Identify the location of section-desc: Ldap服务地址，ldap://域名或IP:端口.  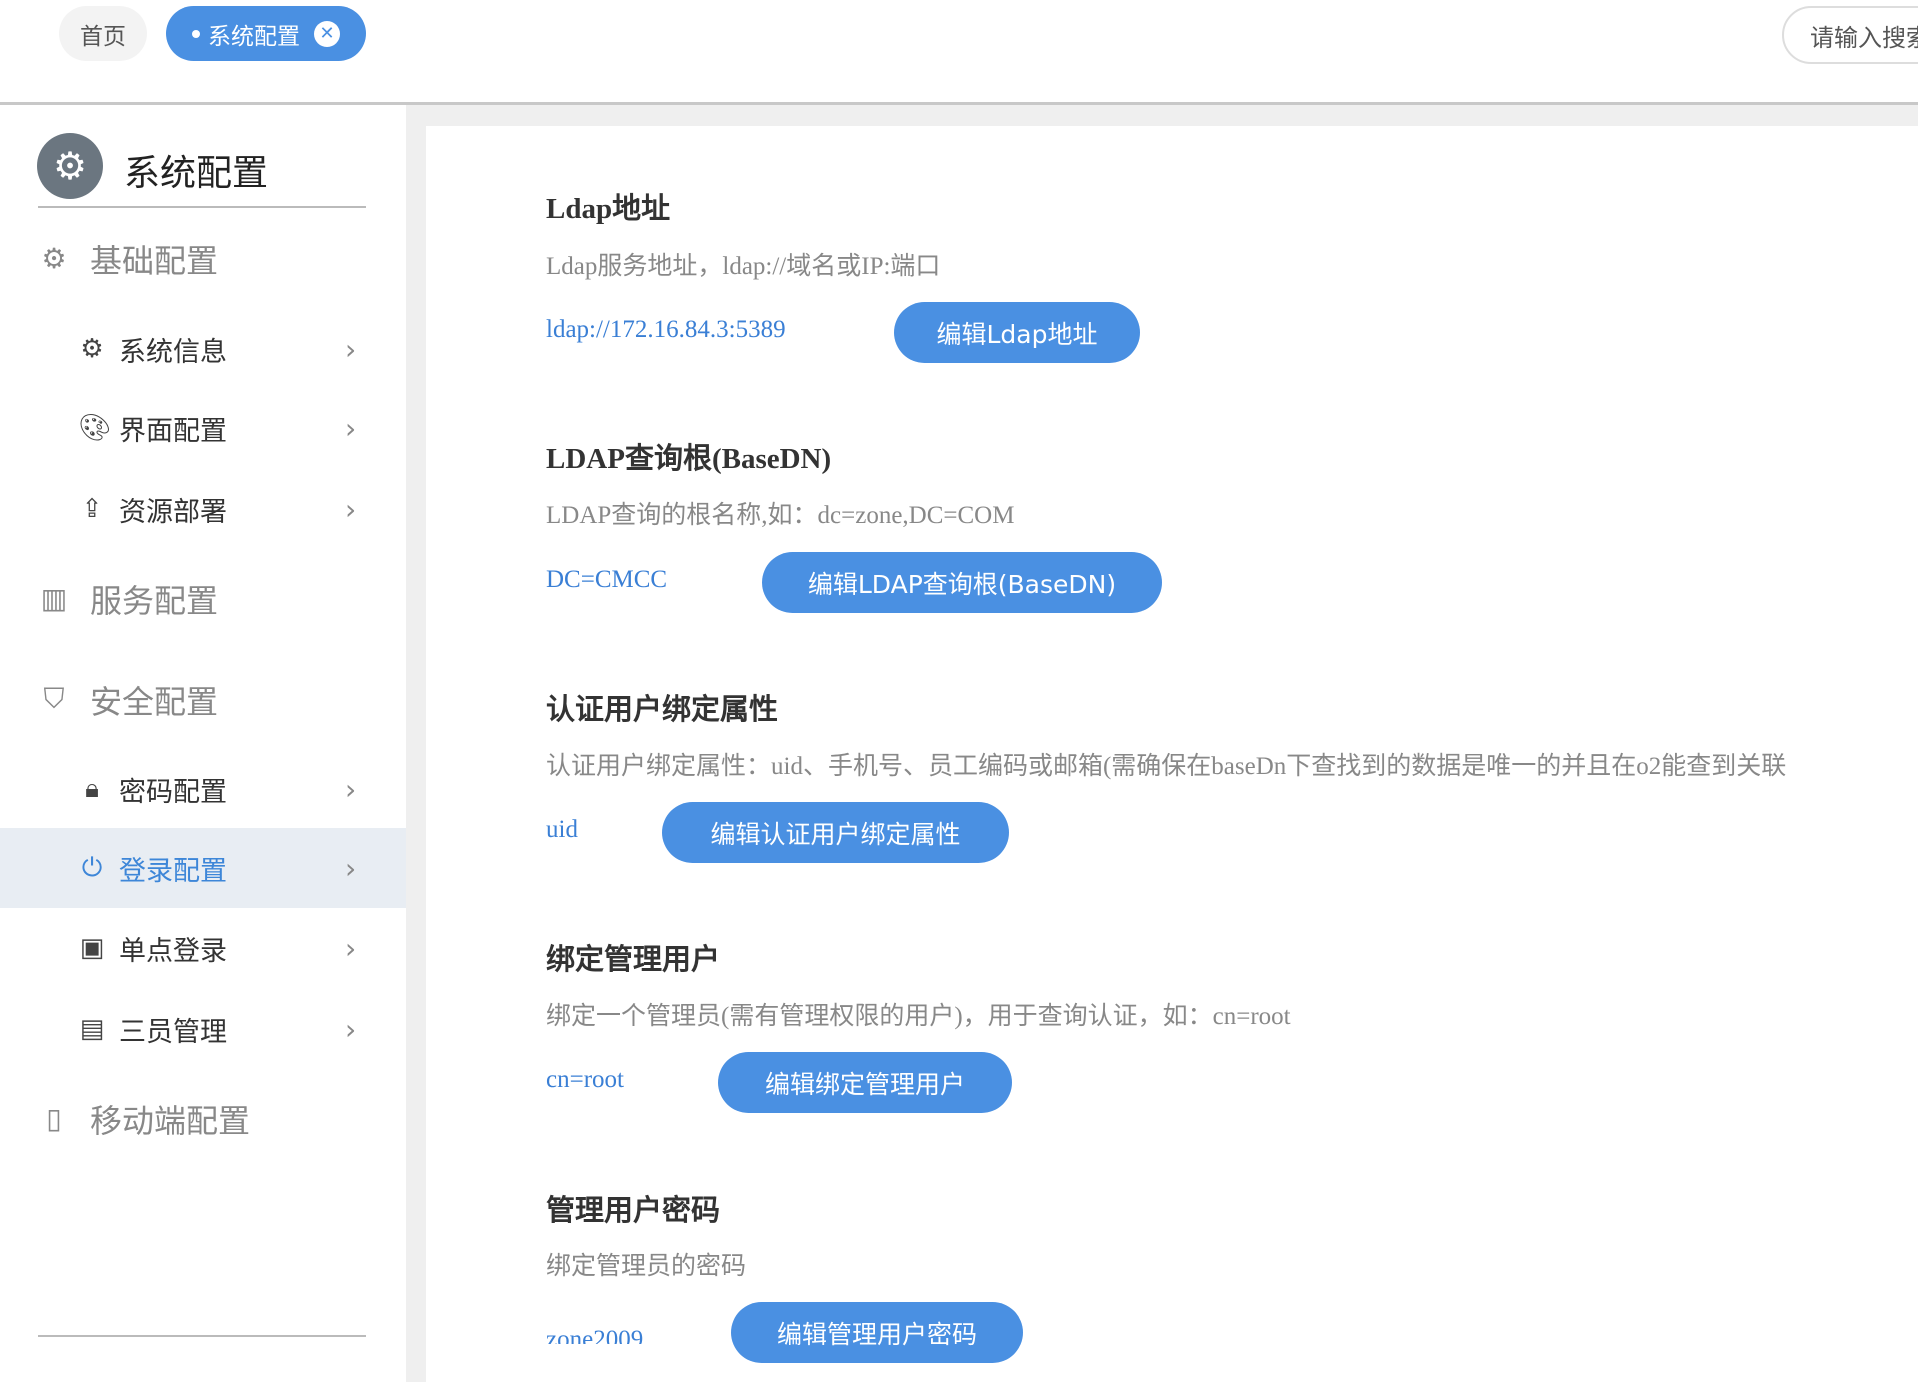
(743, 266).